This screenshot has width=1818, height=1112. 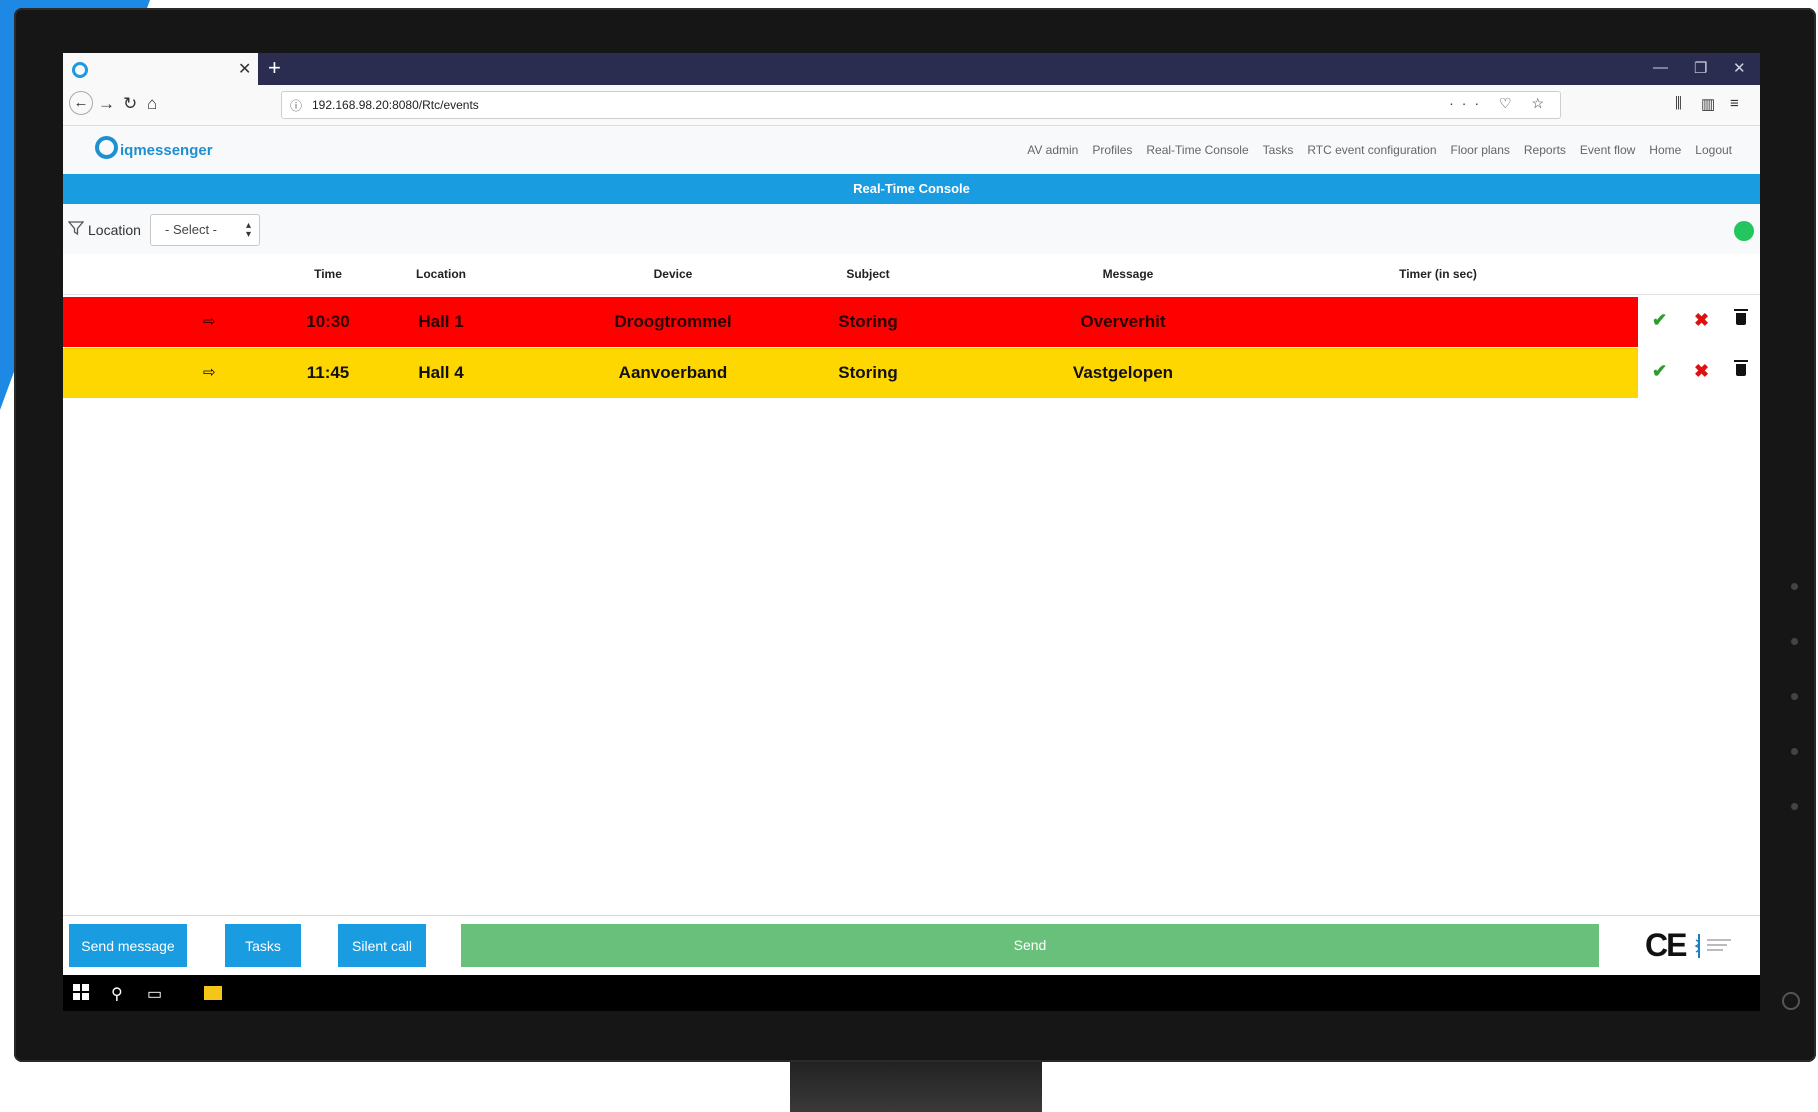 I want to click on cell-location: Hall 1, so click(x=441, y=321).